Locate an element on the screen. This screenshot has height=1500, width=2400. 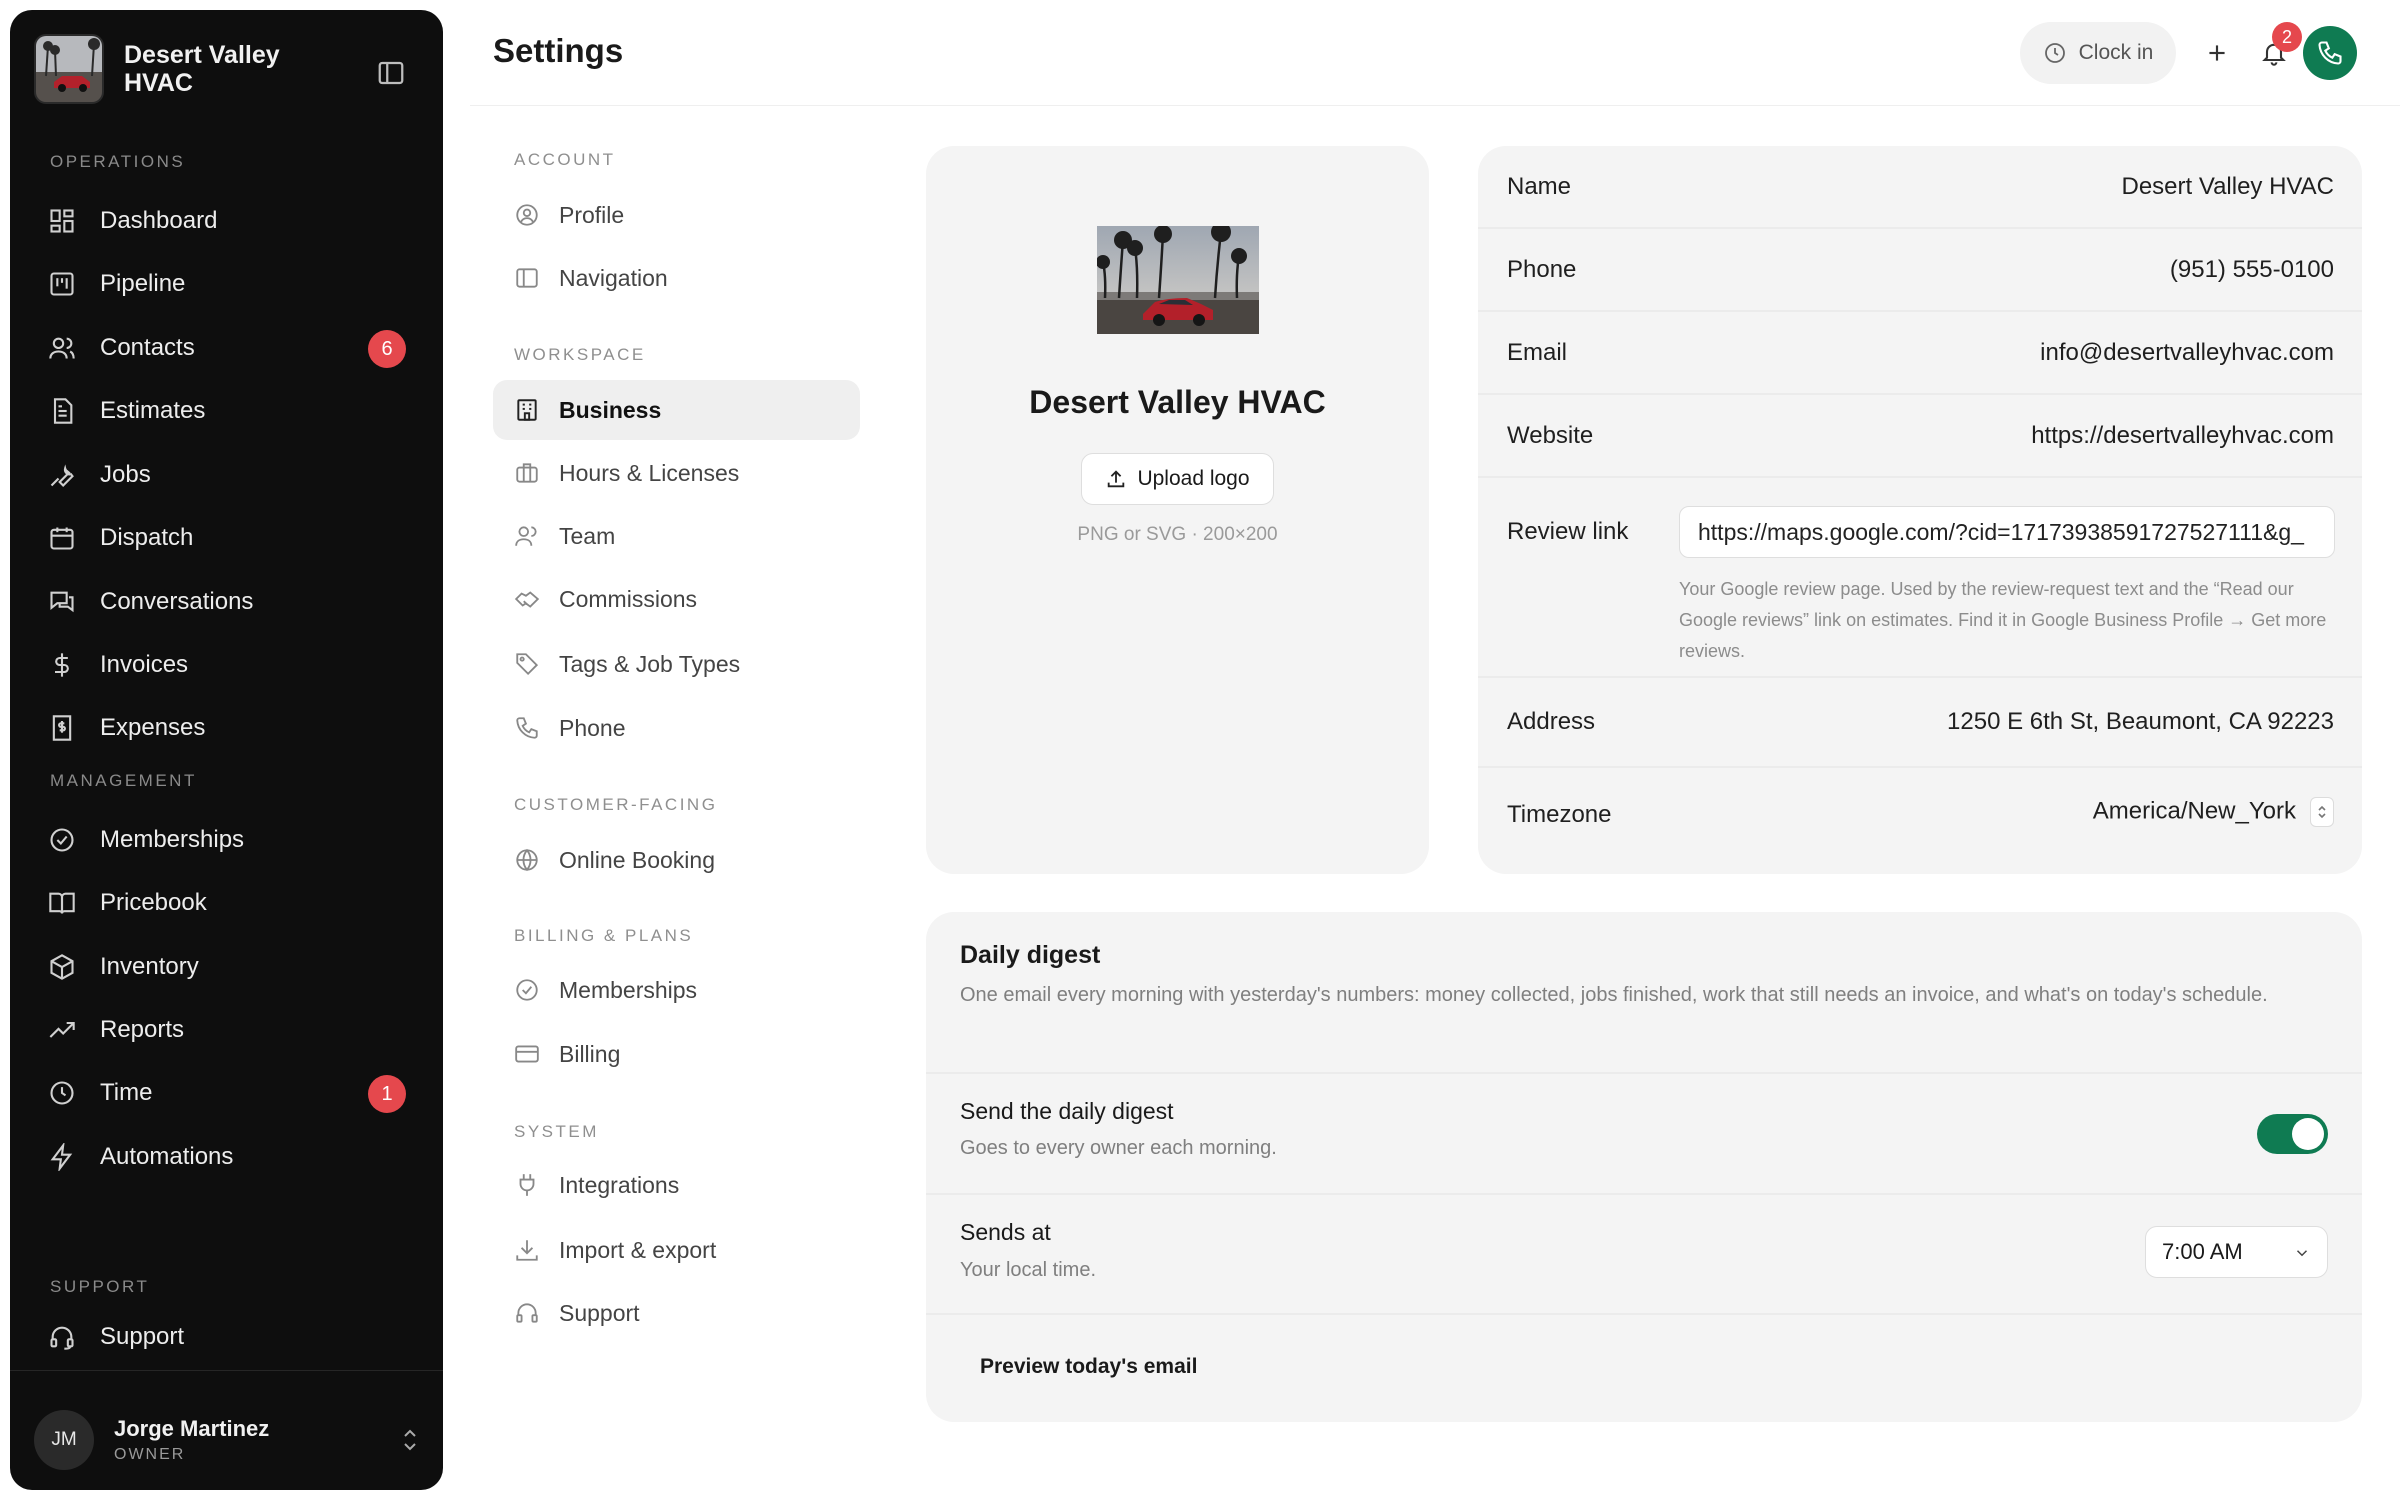
settings-nav-label: Memberships is located at coordinates (628, 989).